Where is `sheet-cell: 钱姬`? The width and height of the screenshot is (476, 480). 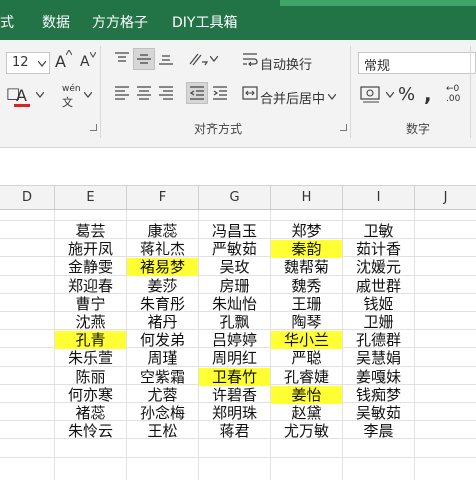 sheet-cell: 钱姬 is located at coordinates (378, 304).